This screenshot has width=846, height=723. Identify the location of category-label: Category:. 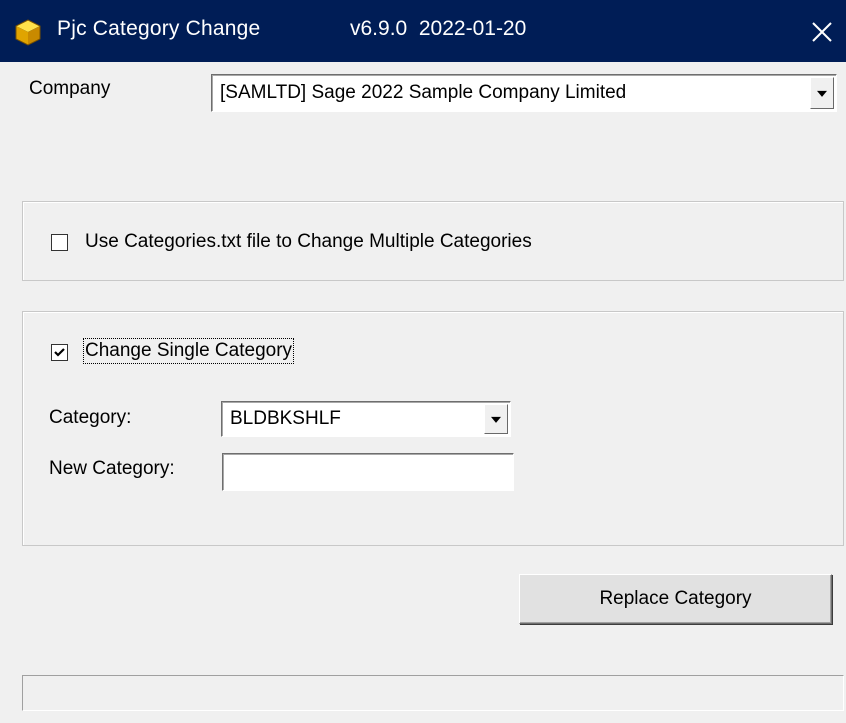
(90, 417).